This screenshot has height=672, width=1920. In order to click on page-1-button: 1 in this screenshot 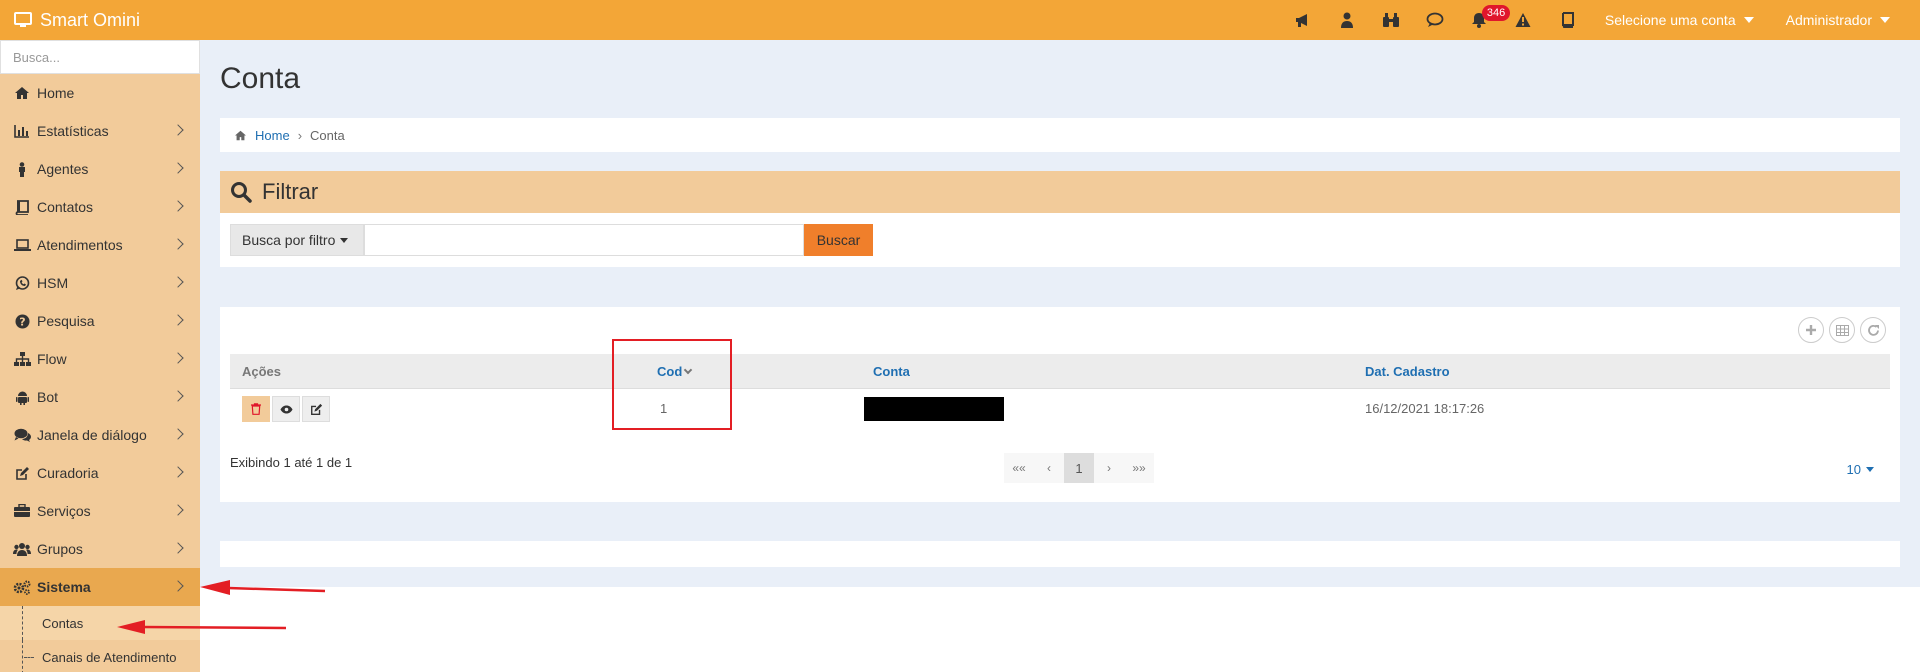, I will do `click(1079, 468)`.